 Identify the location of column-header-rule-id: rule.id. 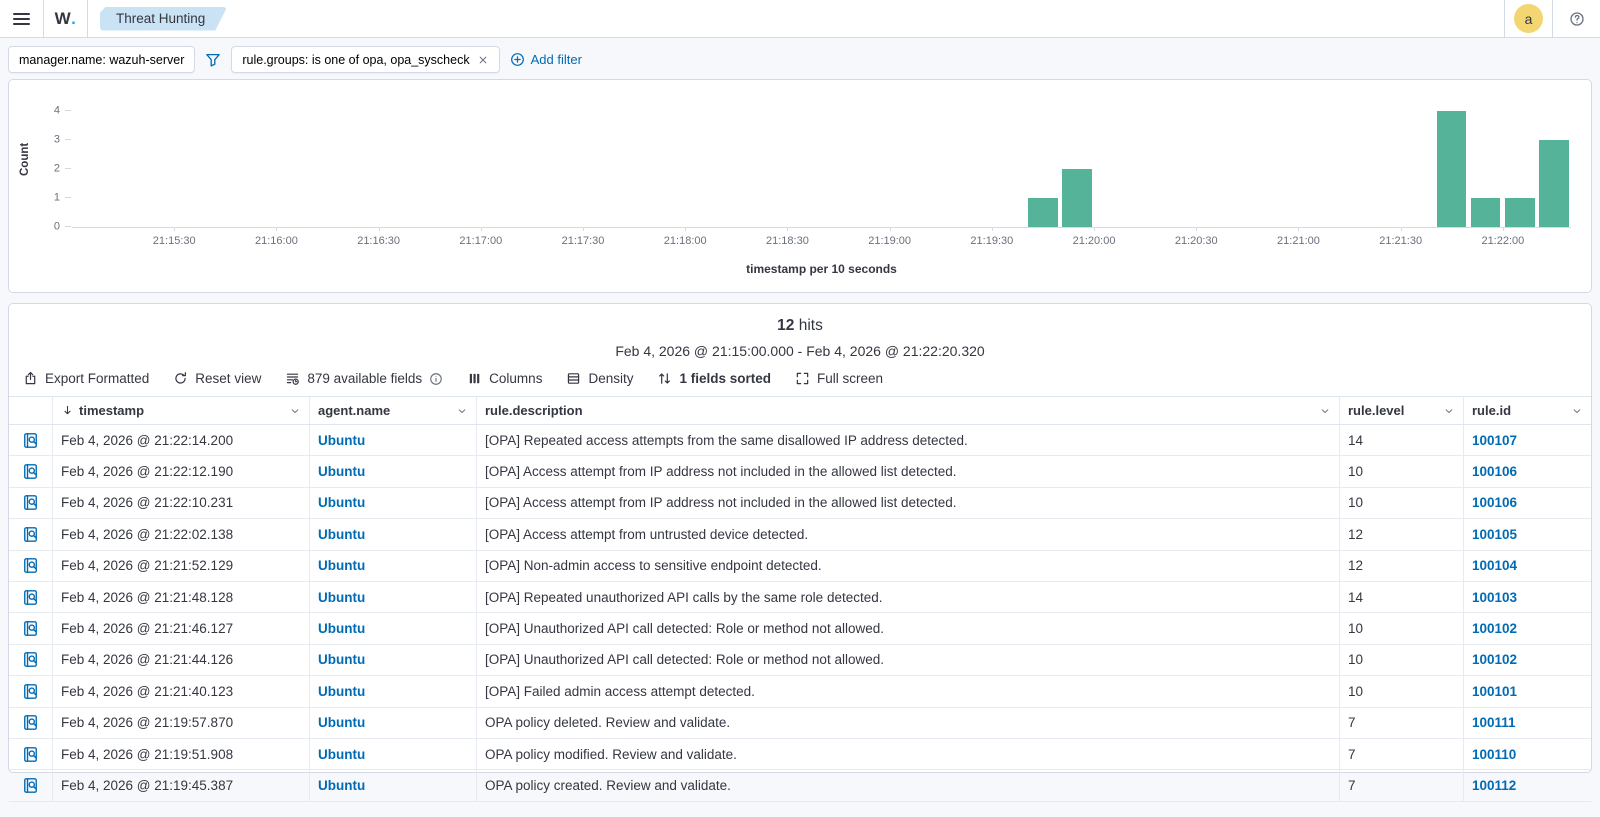
(1527, 410).